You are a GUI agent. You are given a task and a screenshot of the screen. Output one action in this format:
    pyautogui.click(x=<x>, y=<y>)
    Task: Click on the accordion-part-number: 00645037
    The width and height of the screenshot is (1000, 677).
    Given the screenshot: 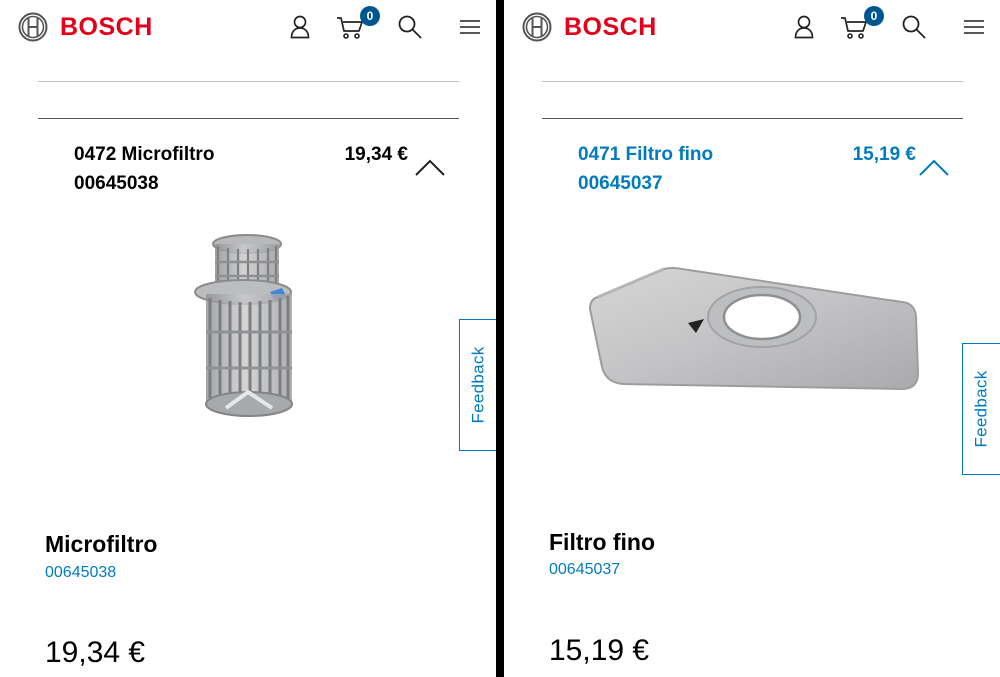 What is the action you would take?
    pyautogui.click(x=620, y=183)
    